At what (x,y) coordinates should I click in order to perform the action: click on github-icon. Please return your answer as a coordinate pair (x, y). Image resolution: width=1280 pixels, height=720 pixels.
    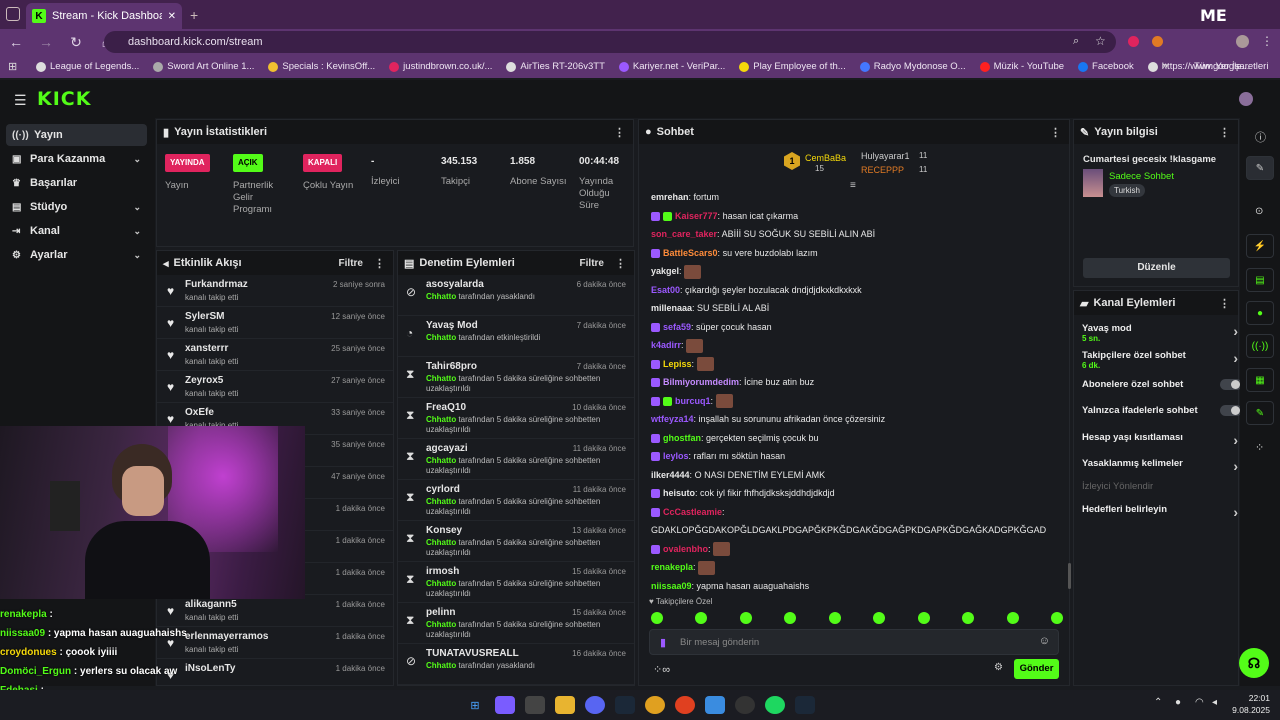
    Looking at the image, I should click on (745, 705).